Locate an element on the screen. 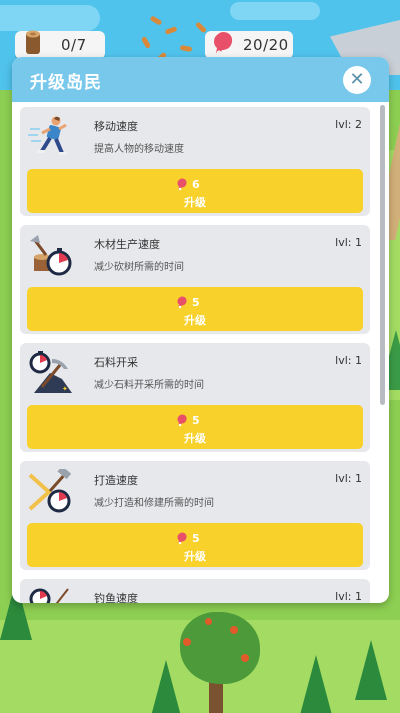 The image size is (400, 713). upgrade-title: 木材生产速度 is located at coordinates (127, 244).